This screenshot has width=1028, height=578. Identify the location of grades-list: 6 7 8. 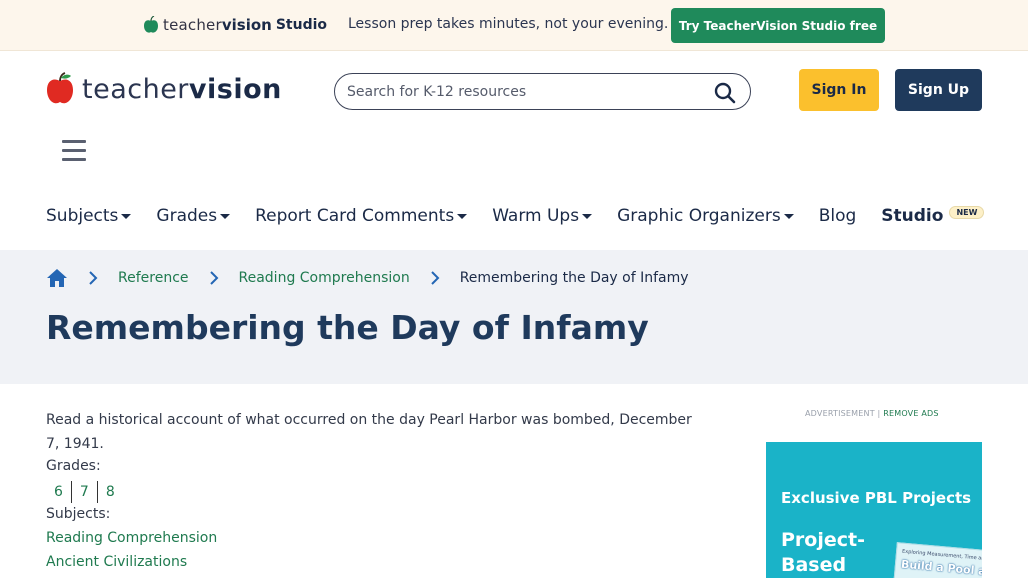
(84, 492).